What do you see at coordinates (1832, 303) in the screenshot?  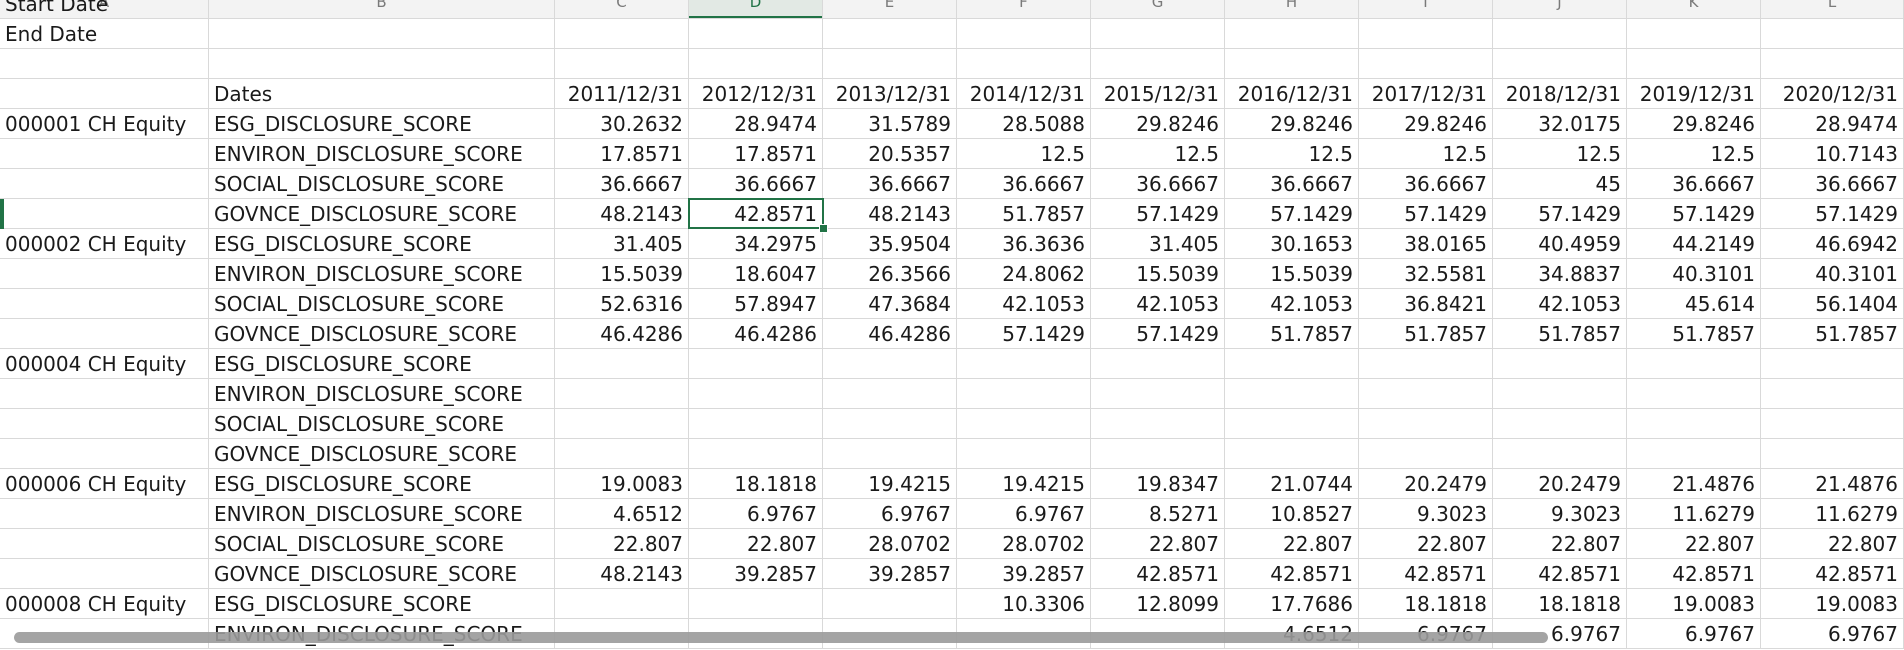 I see `cell-value: 56.1404` at bounding box center [1832, 303].